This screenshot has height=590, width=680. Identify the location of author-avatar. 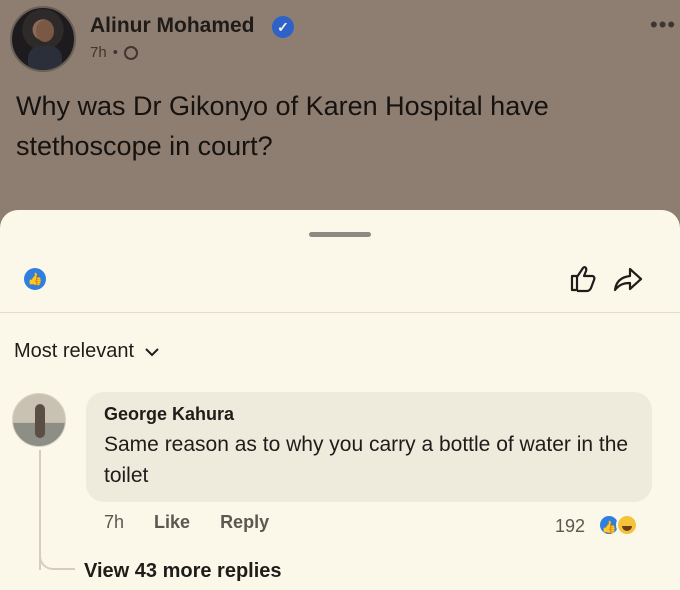
(43, 39).